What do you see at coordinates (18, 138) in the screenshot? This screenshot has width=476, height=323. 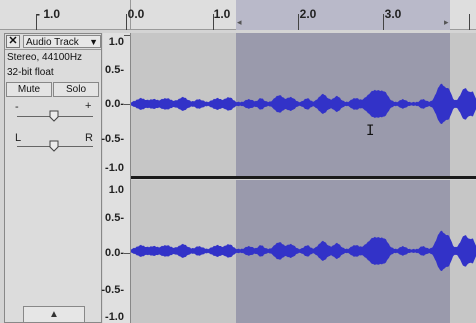 I see `pan-left-label: L` at bounding box center [18, 138].